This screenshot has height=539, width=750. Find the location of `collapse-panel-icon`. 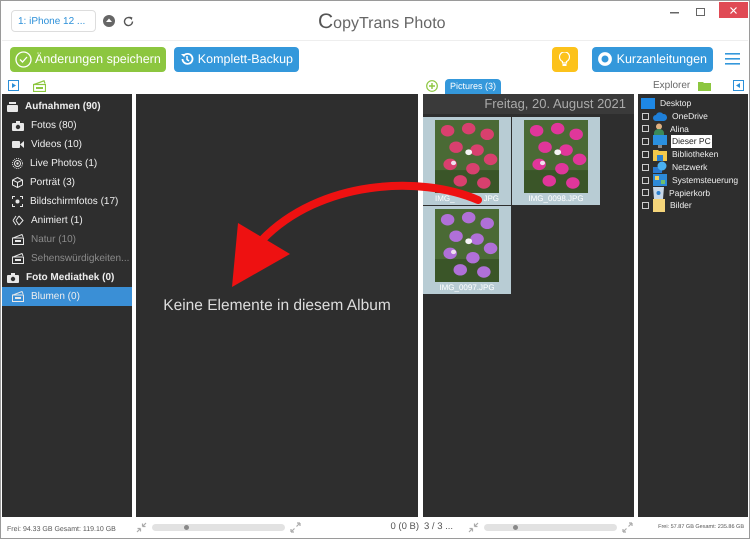

collapse-panel-icon is located at coordinates (738, 85).